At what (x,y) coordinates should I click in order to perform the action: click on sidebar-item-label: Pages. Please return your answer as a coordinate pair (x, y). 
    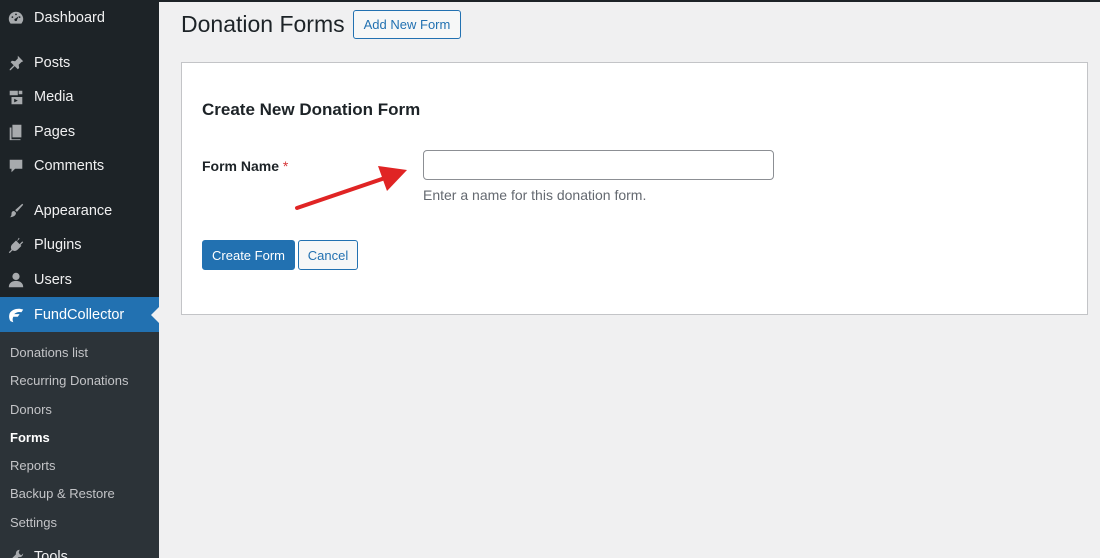
    Looking at the image, I should click on (55, 132).